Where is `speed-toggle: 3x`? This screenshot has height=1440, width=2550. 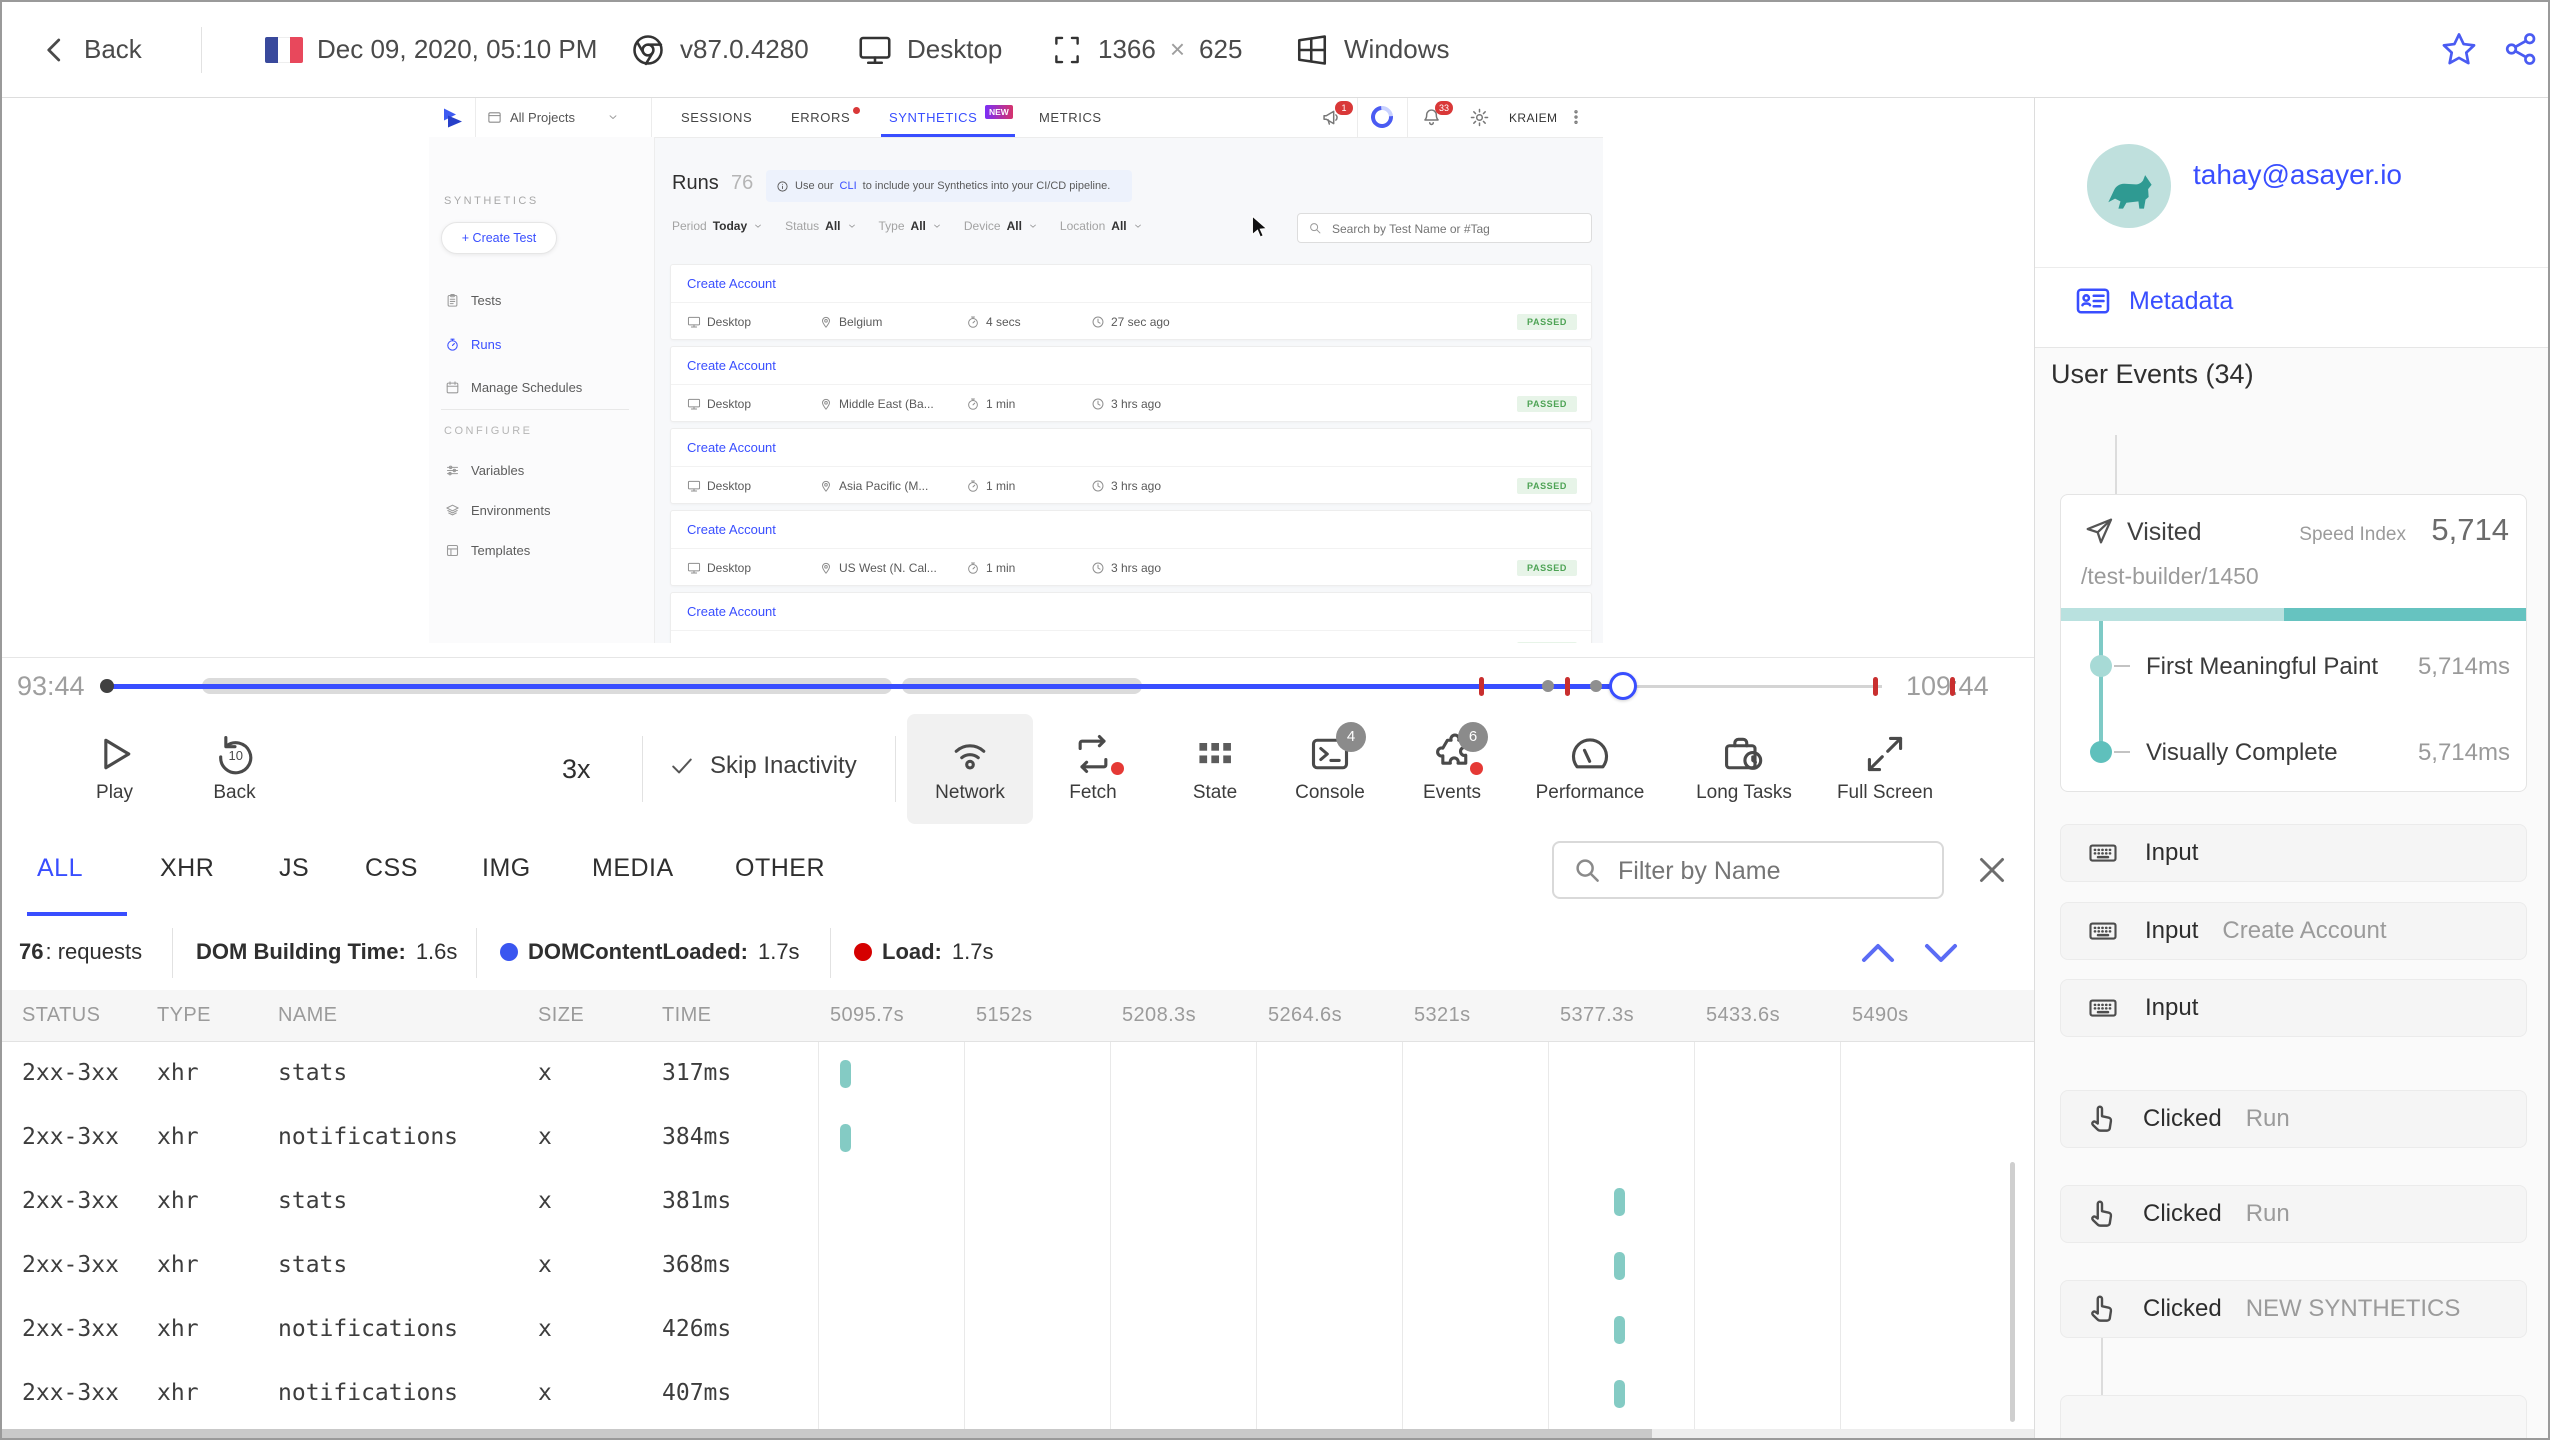
speed-toggle: 3x is located at coordinates (576, 769).